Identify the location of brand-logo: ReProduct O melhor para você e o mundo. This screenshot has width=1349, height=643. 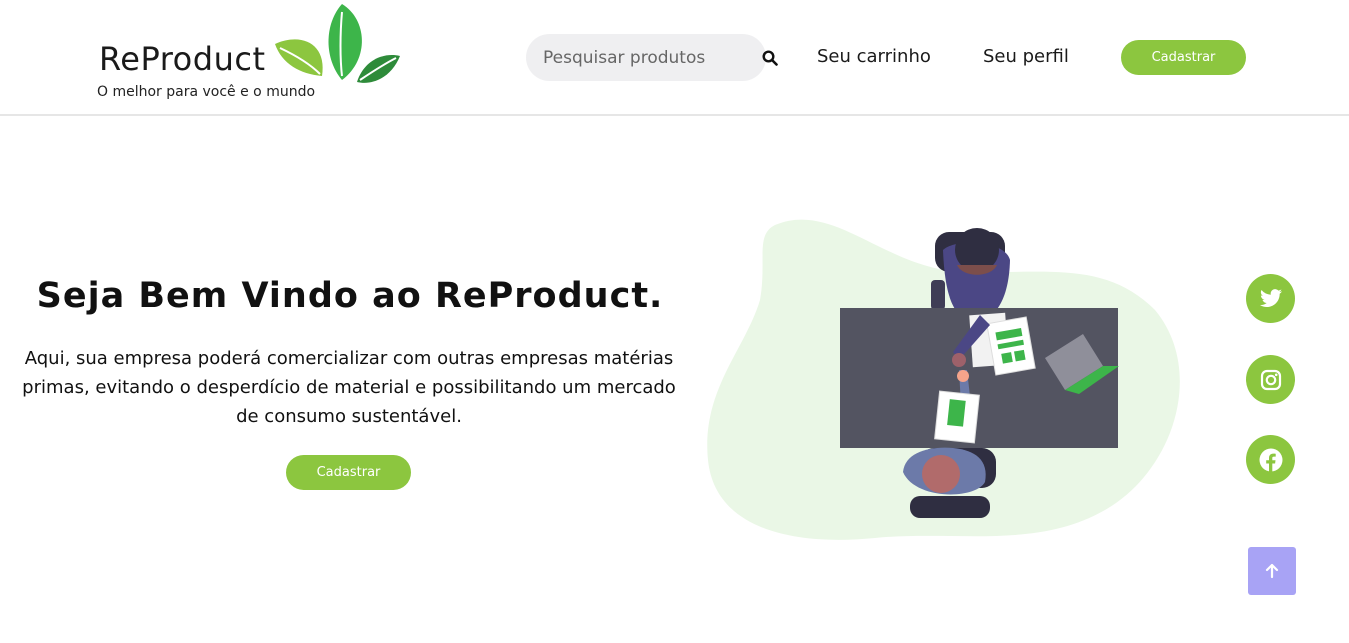
(252, 56).